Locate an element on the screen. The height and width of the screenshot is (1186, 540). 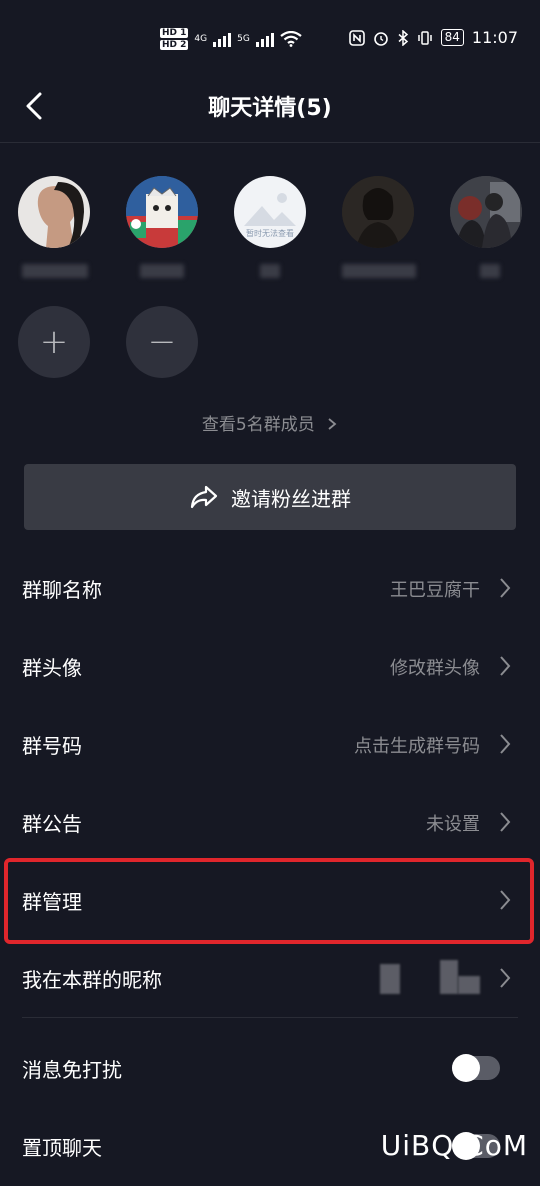
group-number-value: 点击生成群号码 is located at coordinates (417, 746).